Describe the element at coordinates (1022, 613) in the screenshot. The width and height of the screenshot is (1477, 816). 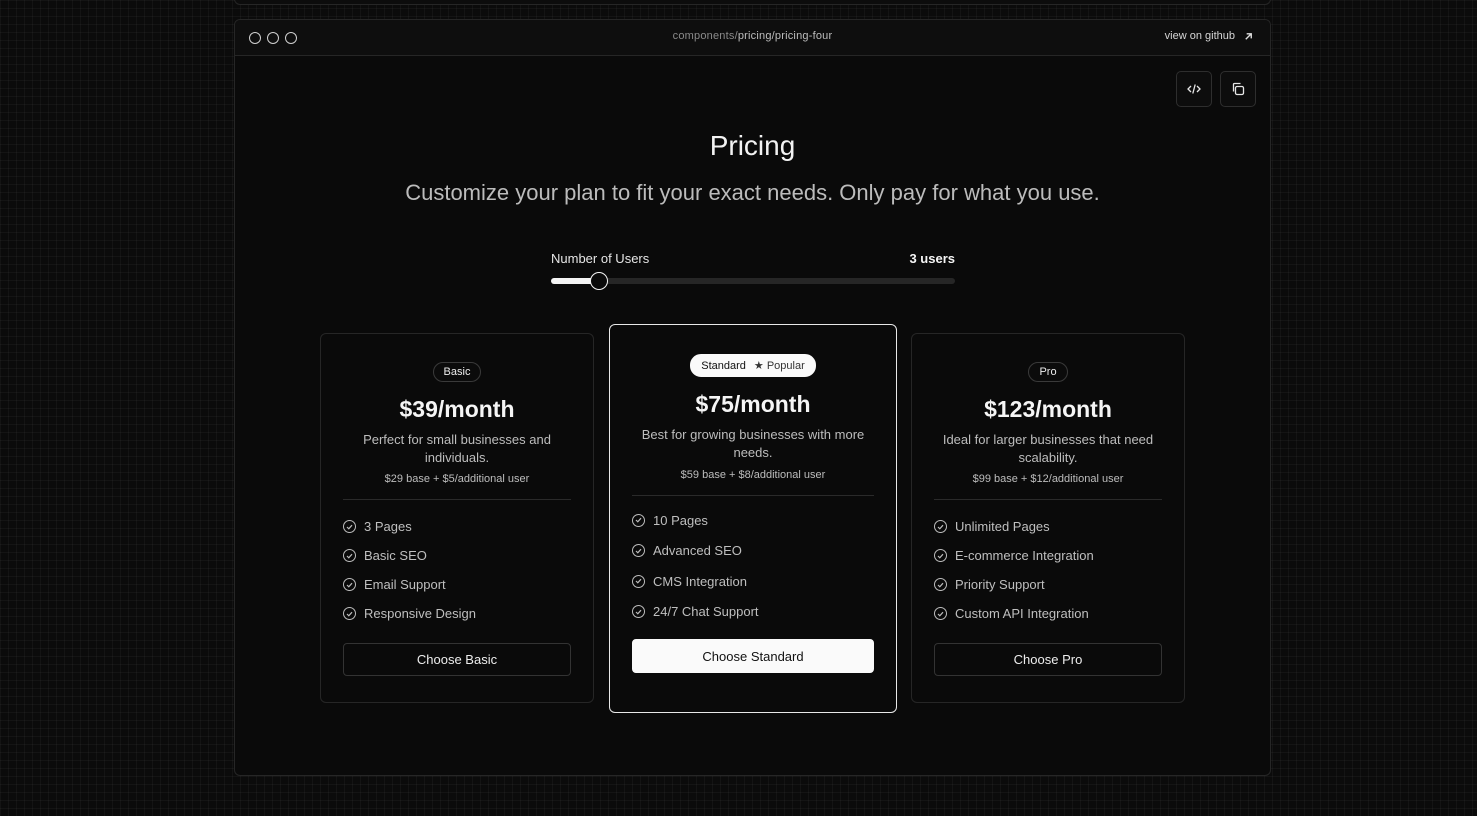
I see `feature-label: Custom API Integration` at that location.